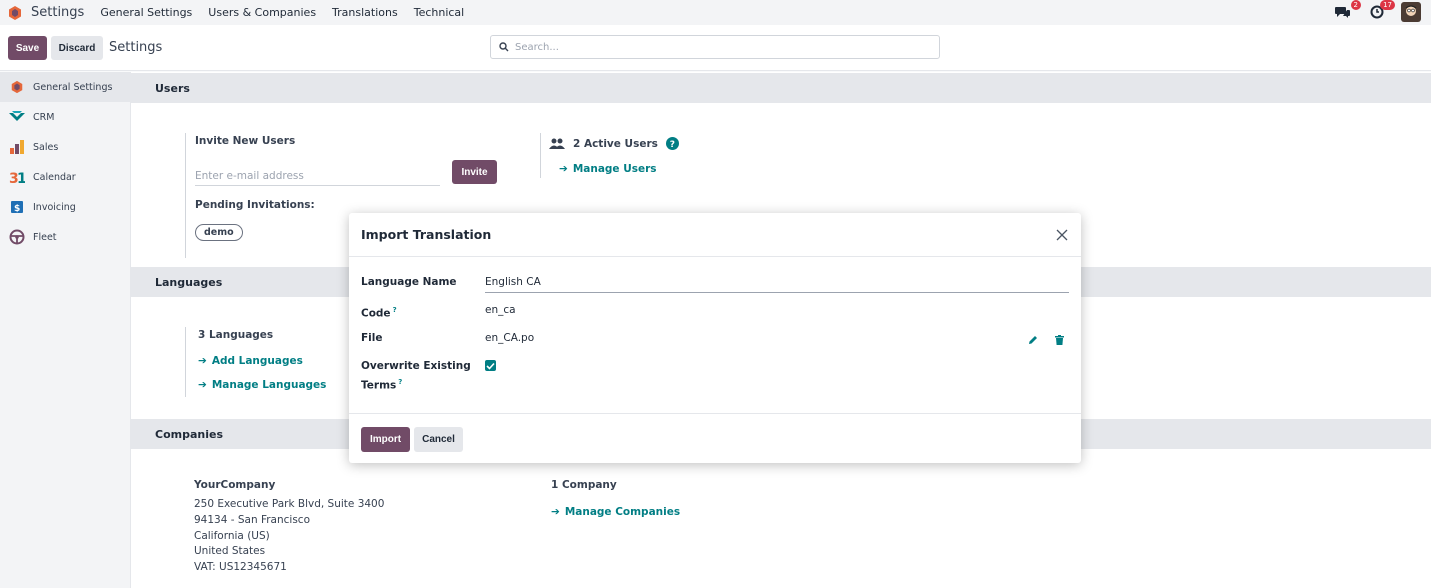 Image resolution: width=1431 pixels, height=588 pixels. What do you see at coordinates (372, 338) in the screenshot?
I see `file-label: File` at bounding box center [372, 338].